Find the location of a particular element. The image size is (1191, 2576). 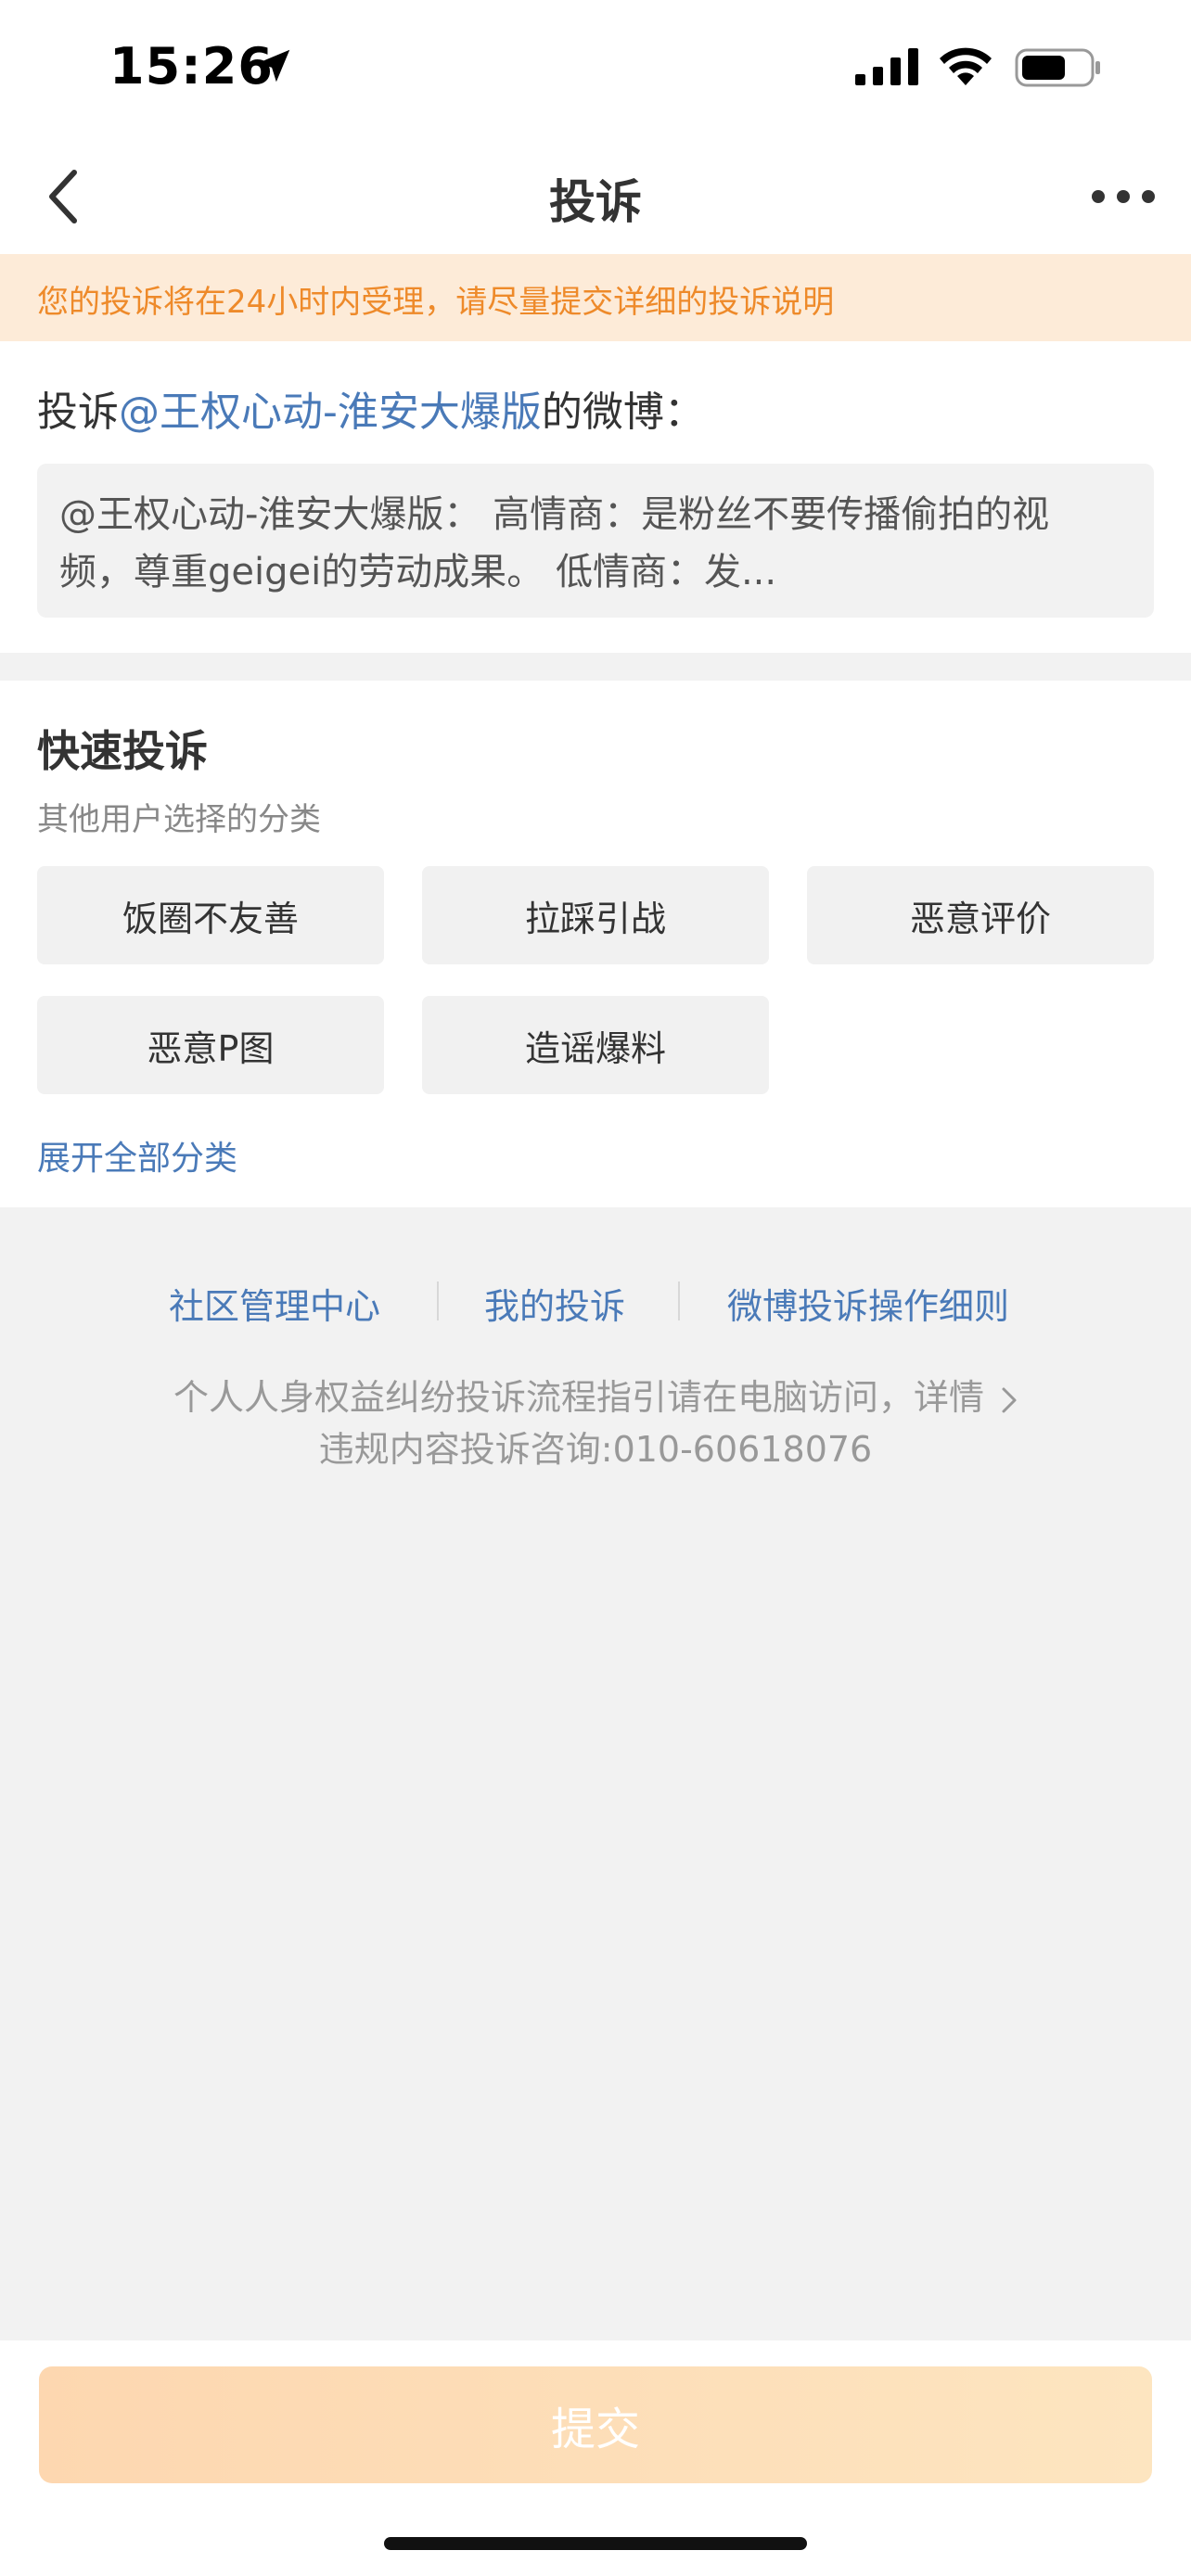

category-chip: 饭圈不友善 is located at coordinates (210, 915).